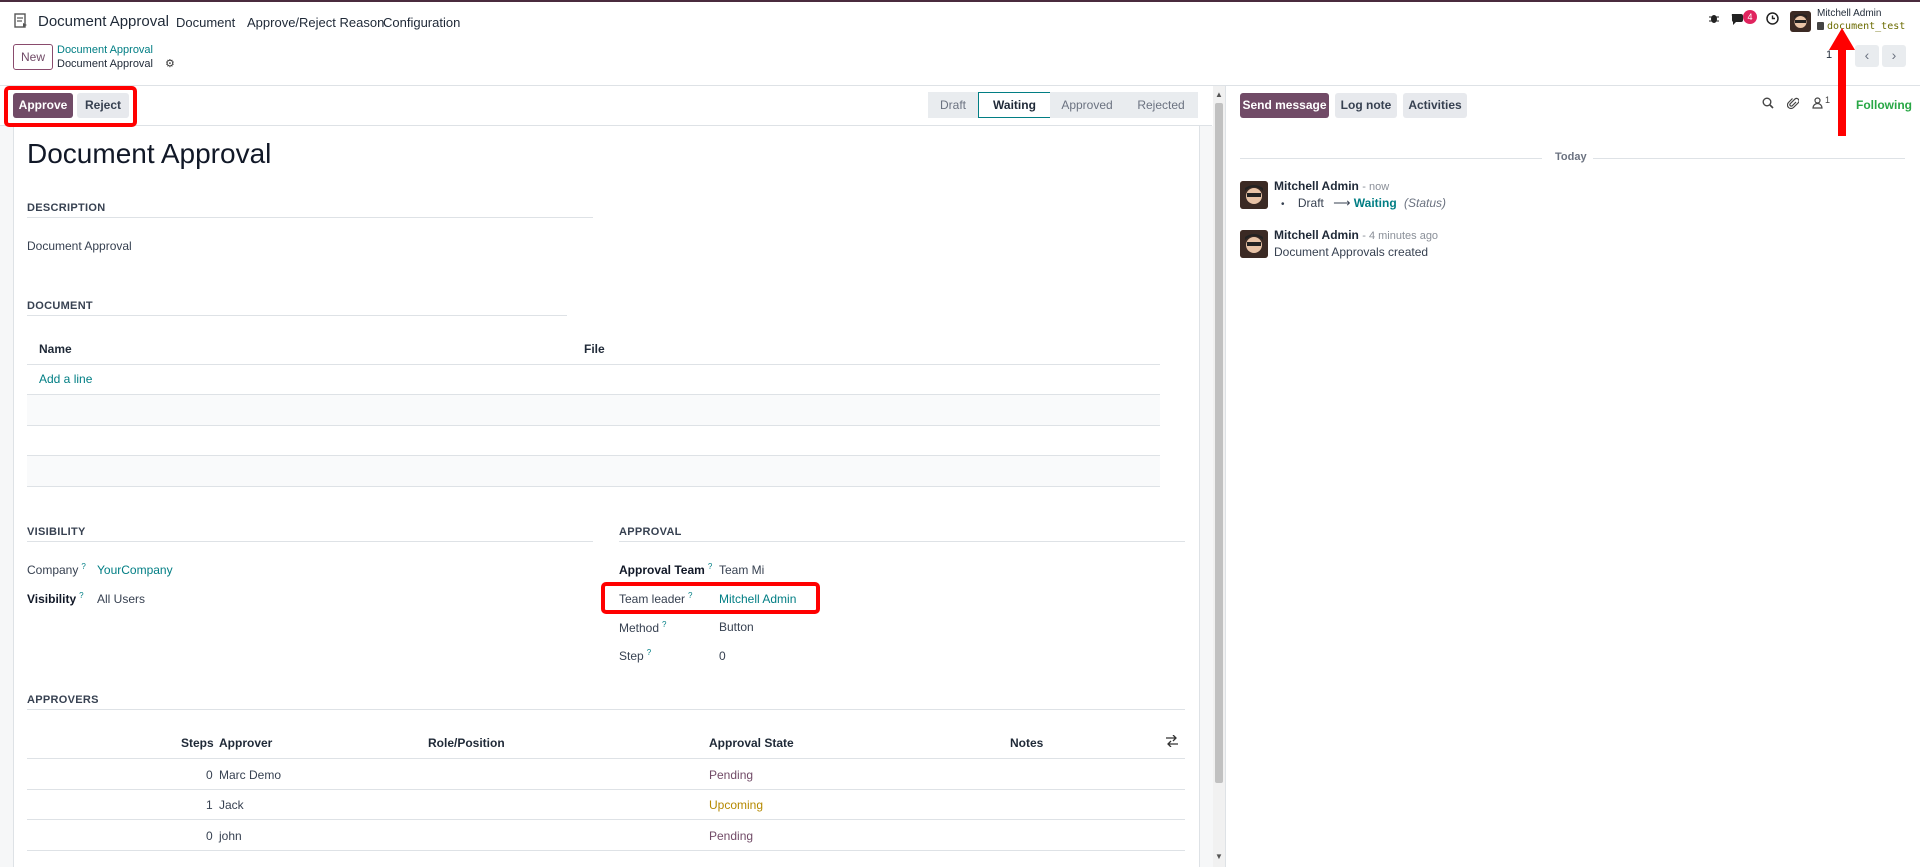 Image resolution: width=1920 pixels, height=867 pixels. Describe the element at coordinates (197, 743) in the screenshot. I see `column-steps: Steps` at that location.